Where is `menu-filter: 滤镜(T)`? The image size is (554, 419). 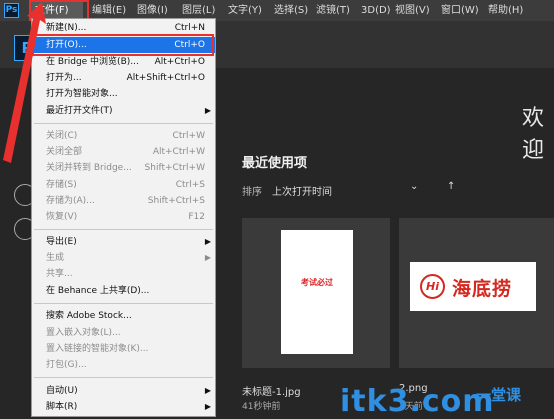
menu-filter: 滤镜(T) is located at coordinates (333, 10).